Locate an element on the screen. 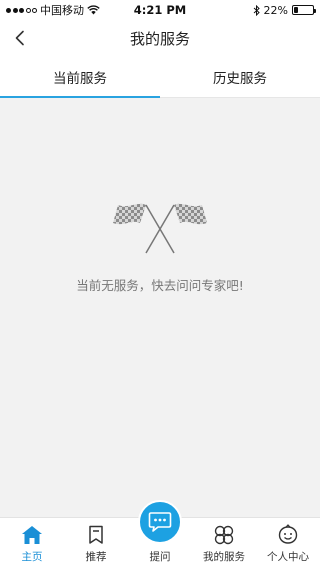 This screenshot has width=320, height=569. empty-message: 当前无服务，快去问问专家吧! is located at coordinates (160, 285).